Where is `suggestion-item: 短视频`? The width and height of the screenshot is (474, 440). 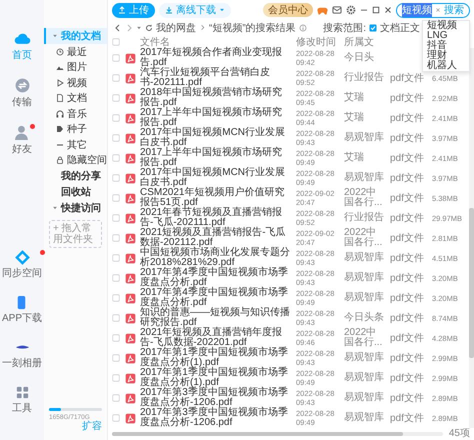
suggestion-item: 短视频 is located at coordinates (446, 26).